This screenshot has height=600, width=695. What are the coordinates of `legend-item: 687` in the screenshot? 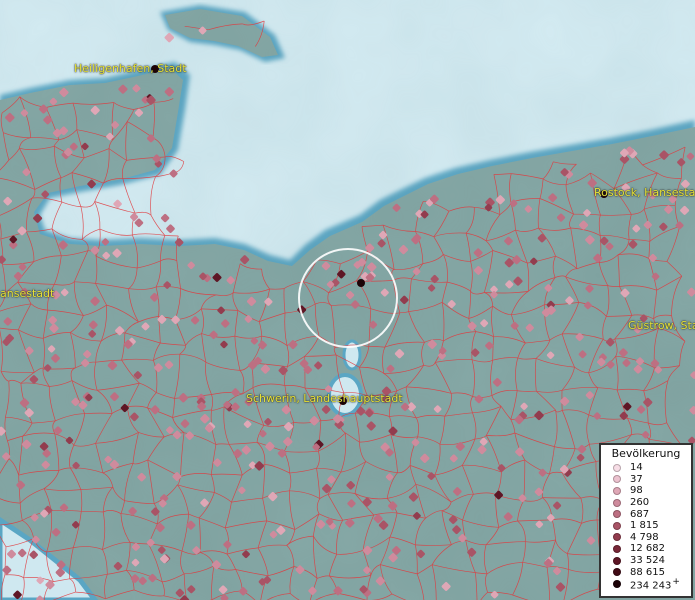 It's located at (646, 514).